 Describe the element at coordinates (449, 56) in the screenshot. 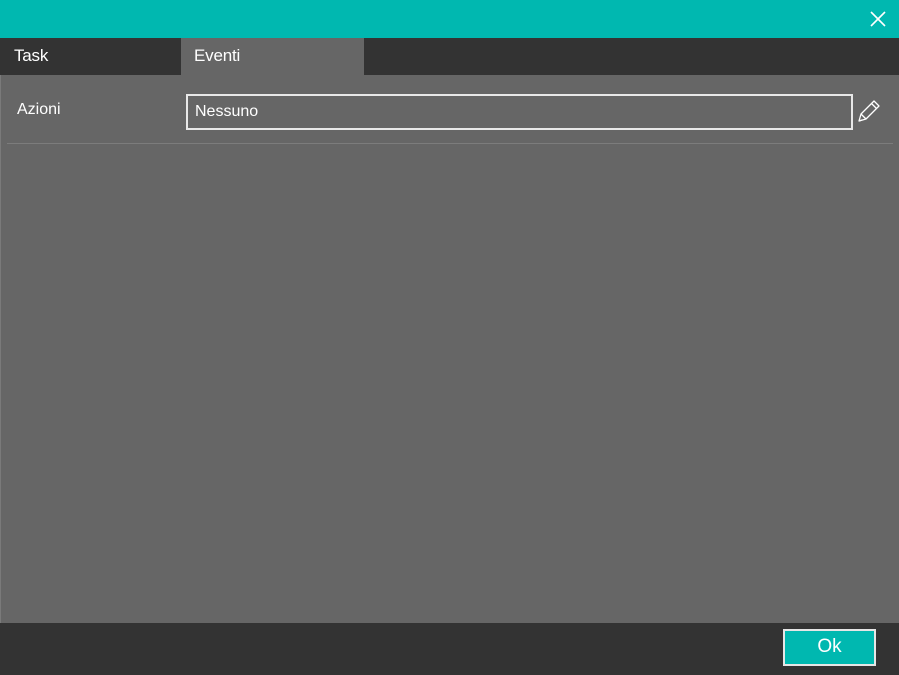

I see `tab-bar: Task Eventi` at that location.